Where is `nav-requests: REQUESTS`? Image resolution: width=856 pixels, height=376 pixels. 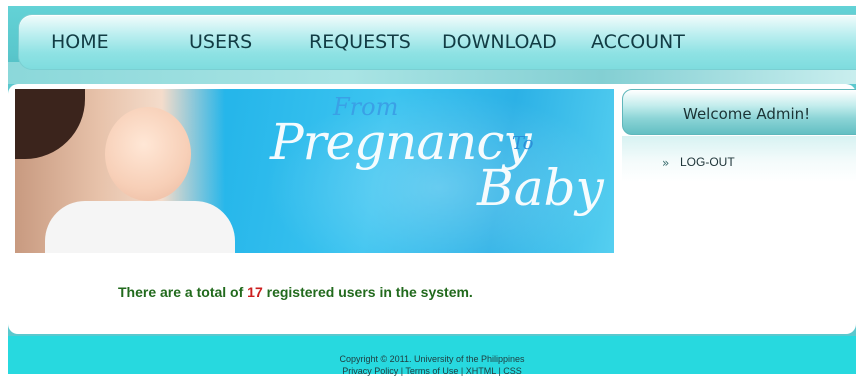 nav-requests: REQUESTS is located at coordinates (360, 42).